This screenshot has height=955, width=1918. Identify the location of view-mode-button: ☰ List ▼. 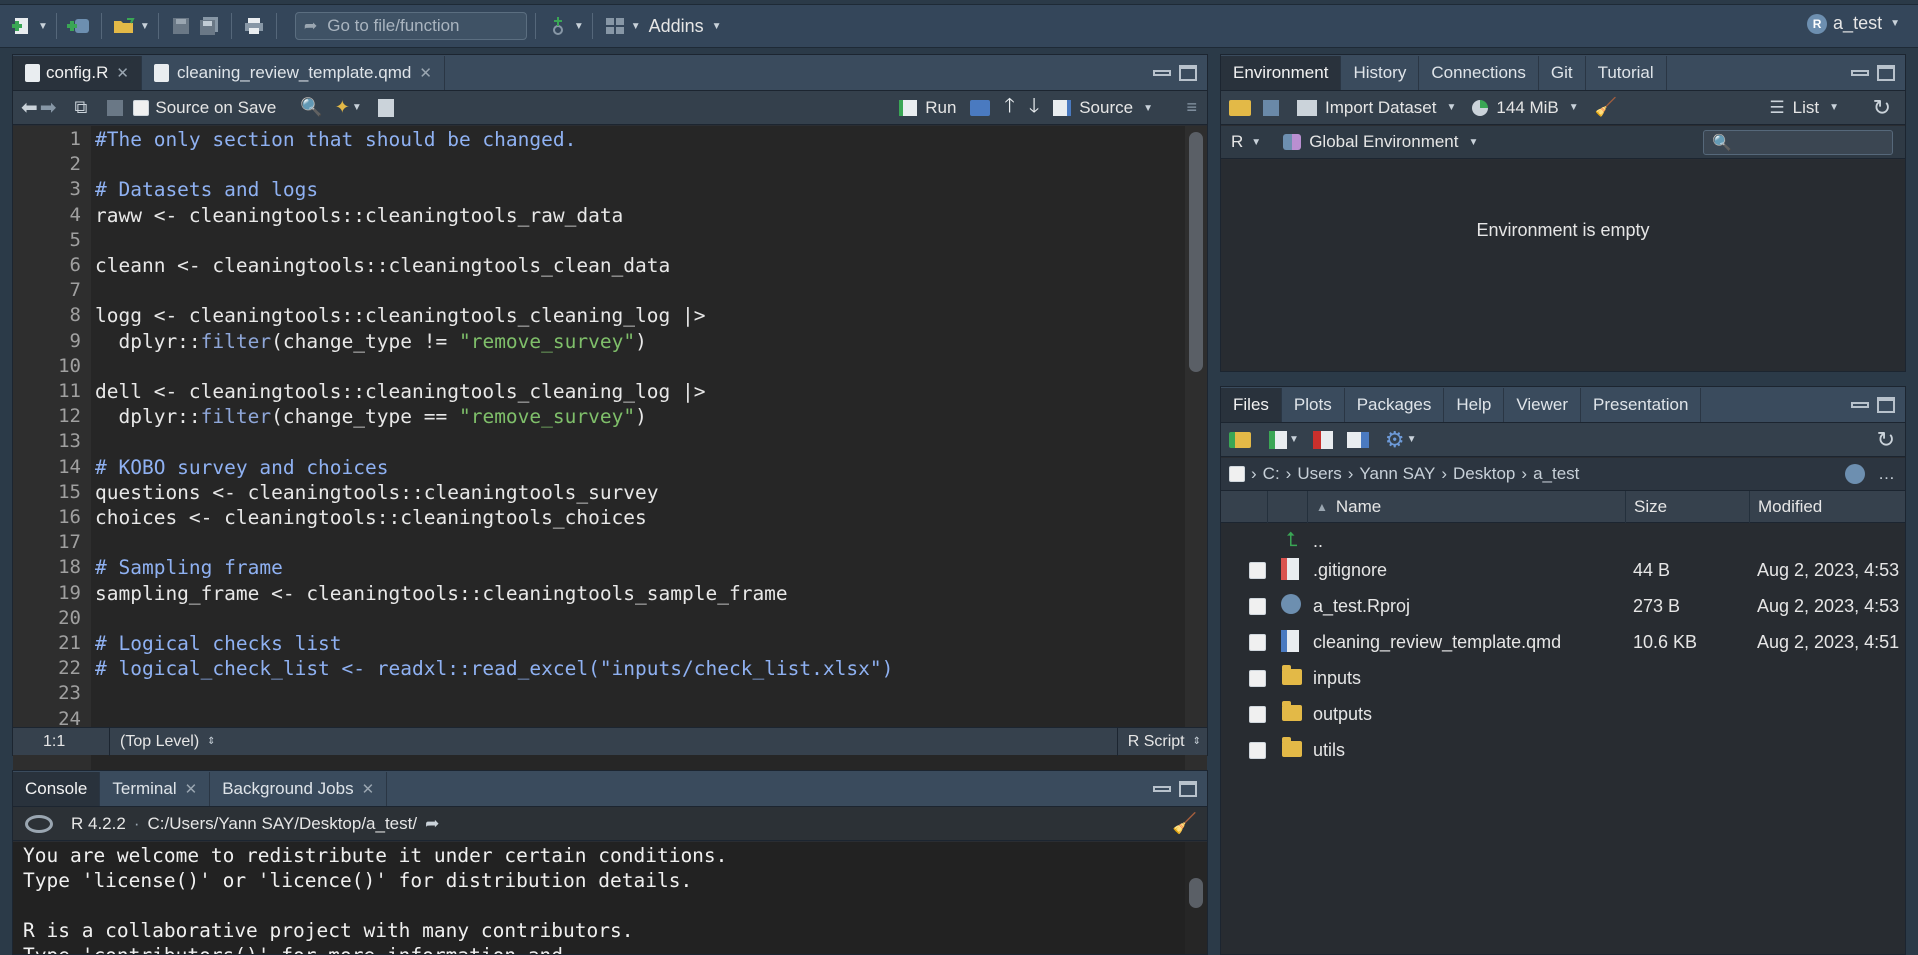
(1804, 108).